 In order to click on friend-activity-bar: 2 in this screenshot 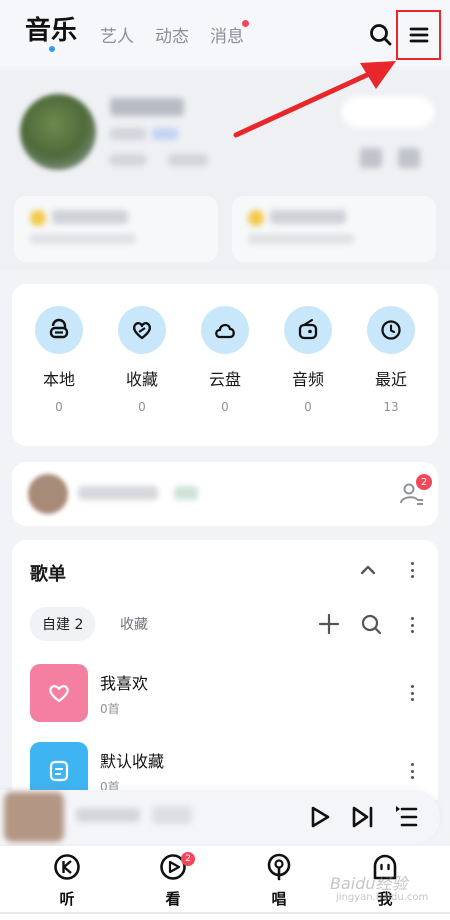, I will do `click(225, 494)`.